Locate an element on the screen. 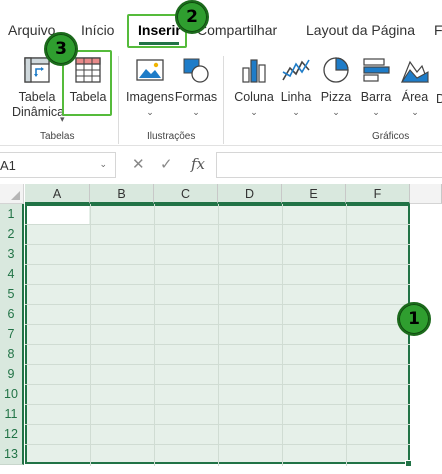 The height and width of the screenshot is (474, 442). row-header-13: 13 is located at coordinates (12, 454).